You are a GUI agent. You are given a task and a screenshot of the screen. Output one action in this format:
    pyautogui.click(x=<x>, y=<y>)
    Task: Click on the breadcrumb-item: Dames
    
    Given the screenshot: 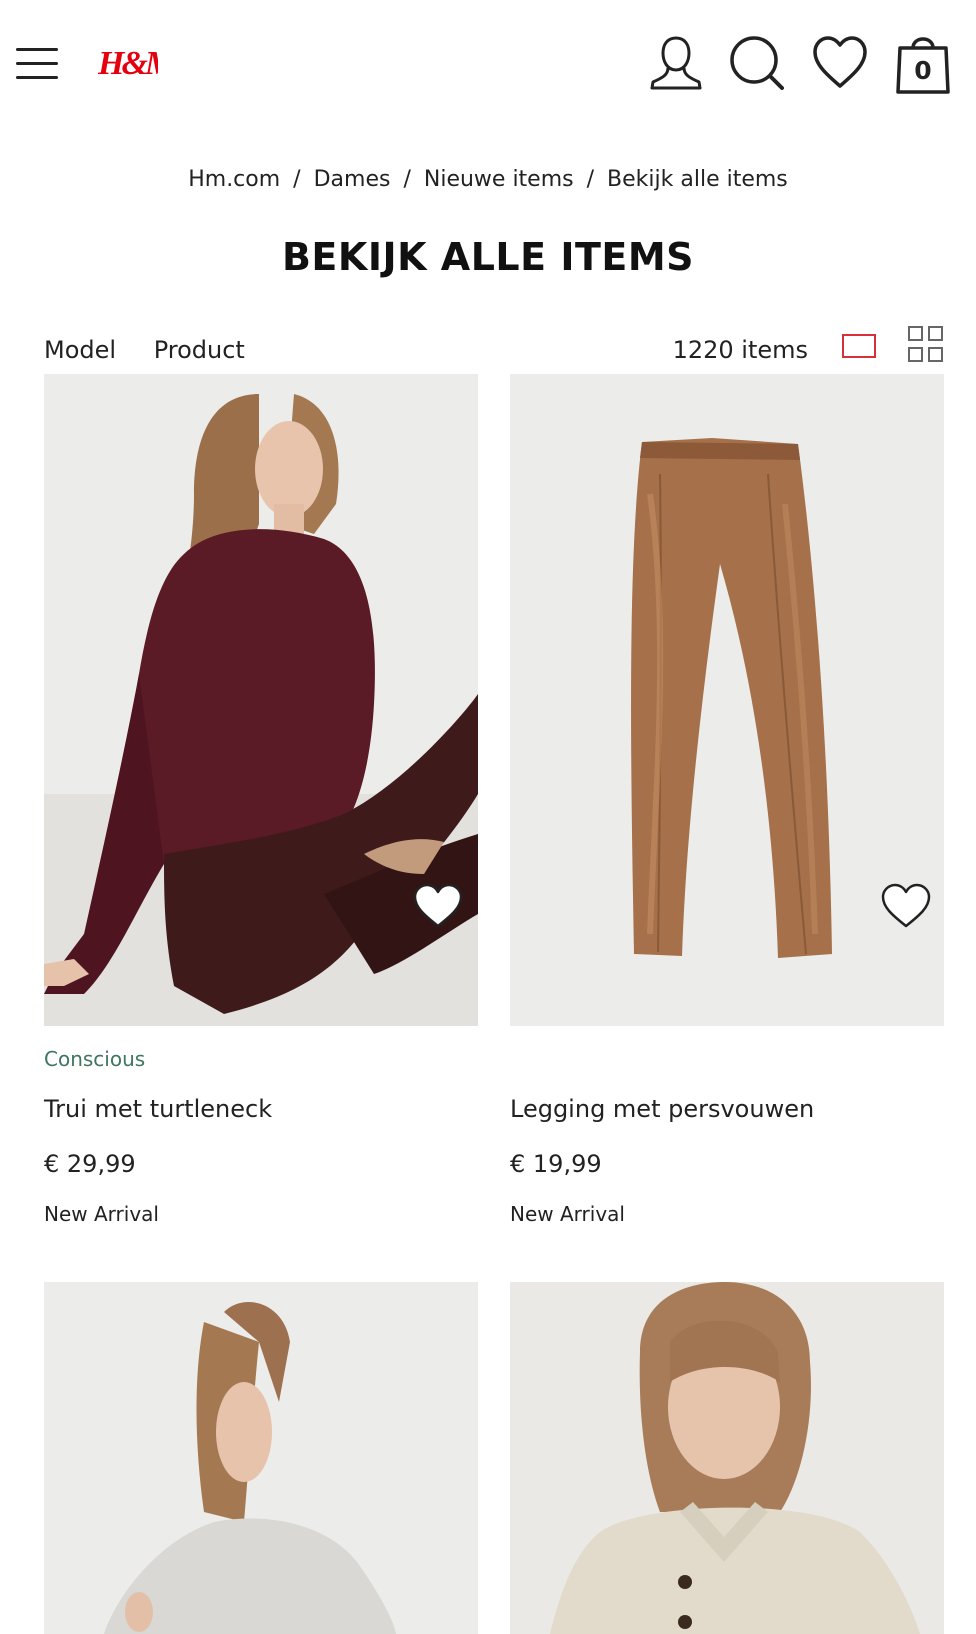 What is the action you would take?
    pyautogui.click(x=352, y=179)
    